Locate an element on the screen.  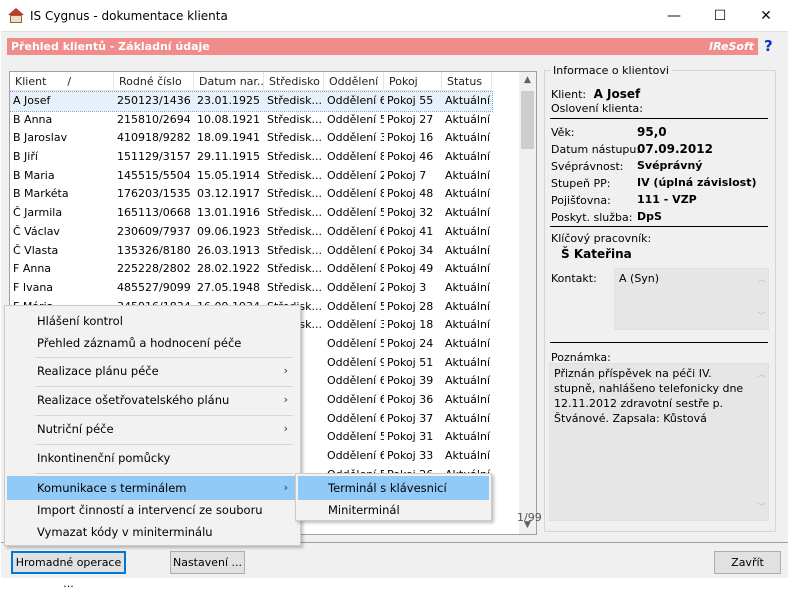
menu-item-hlaseni-kontrol: Hlášení kontrol is located at coordinates (152, 321).